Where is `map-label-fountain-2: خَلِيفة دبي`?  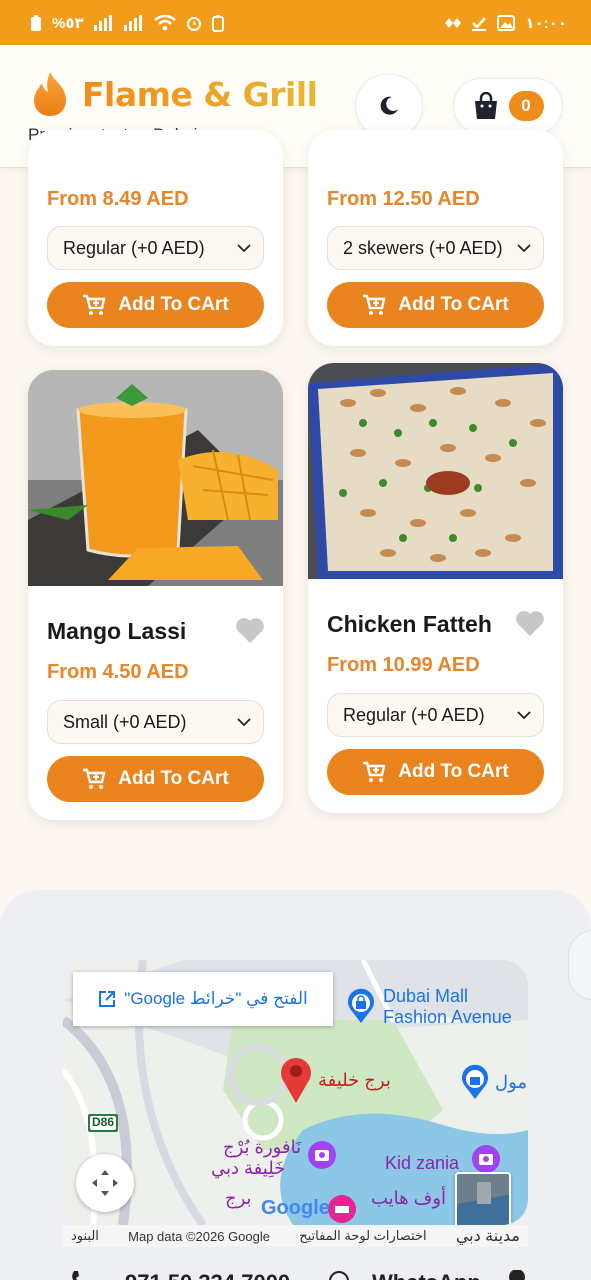
map-label-fountain-2: خَلِيفة دبي is located at coordinates (248, 1168).